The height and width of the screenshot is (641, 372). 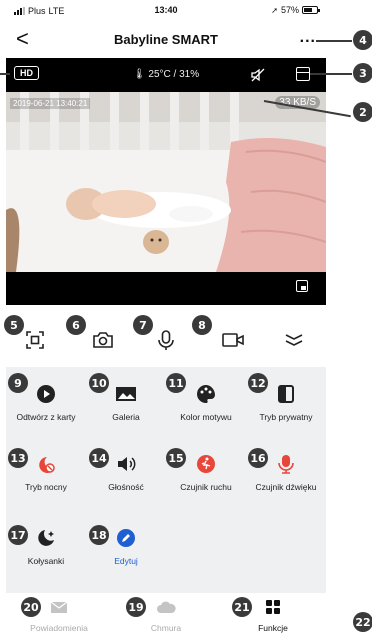 What do you see at coordinates (46, 487) in the screenshot?
I see `function-label: Tryb nocny` at bounding box center [46, 487].